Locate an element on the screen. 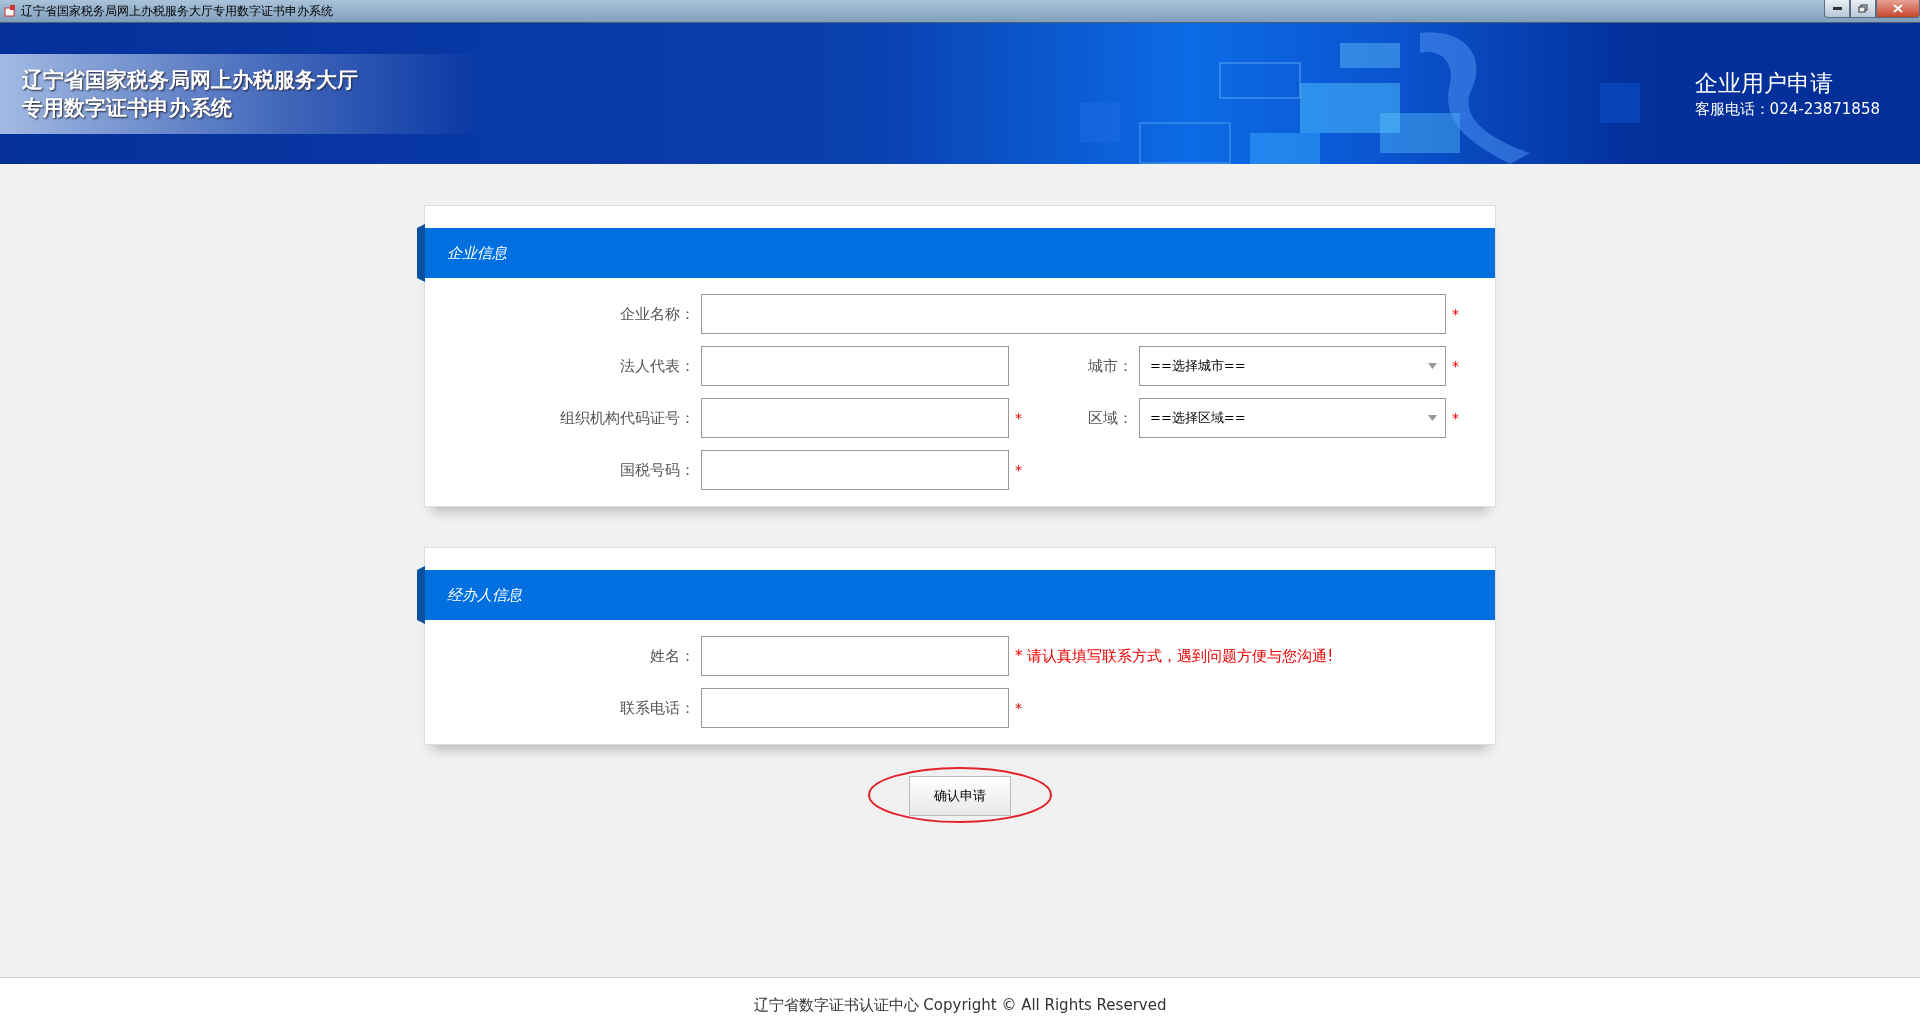  page-heading: 企业用户申请 is located at coordinates (1764, 83).